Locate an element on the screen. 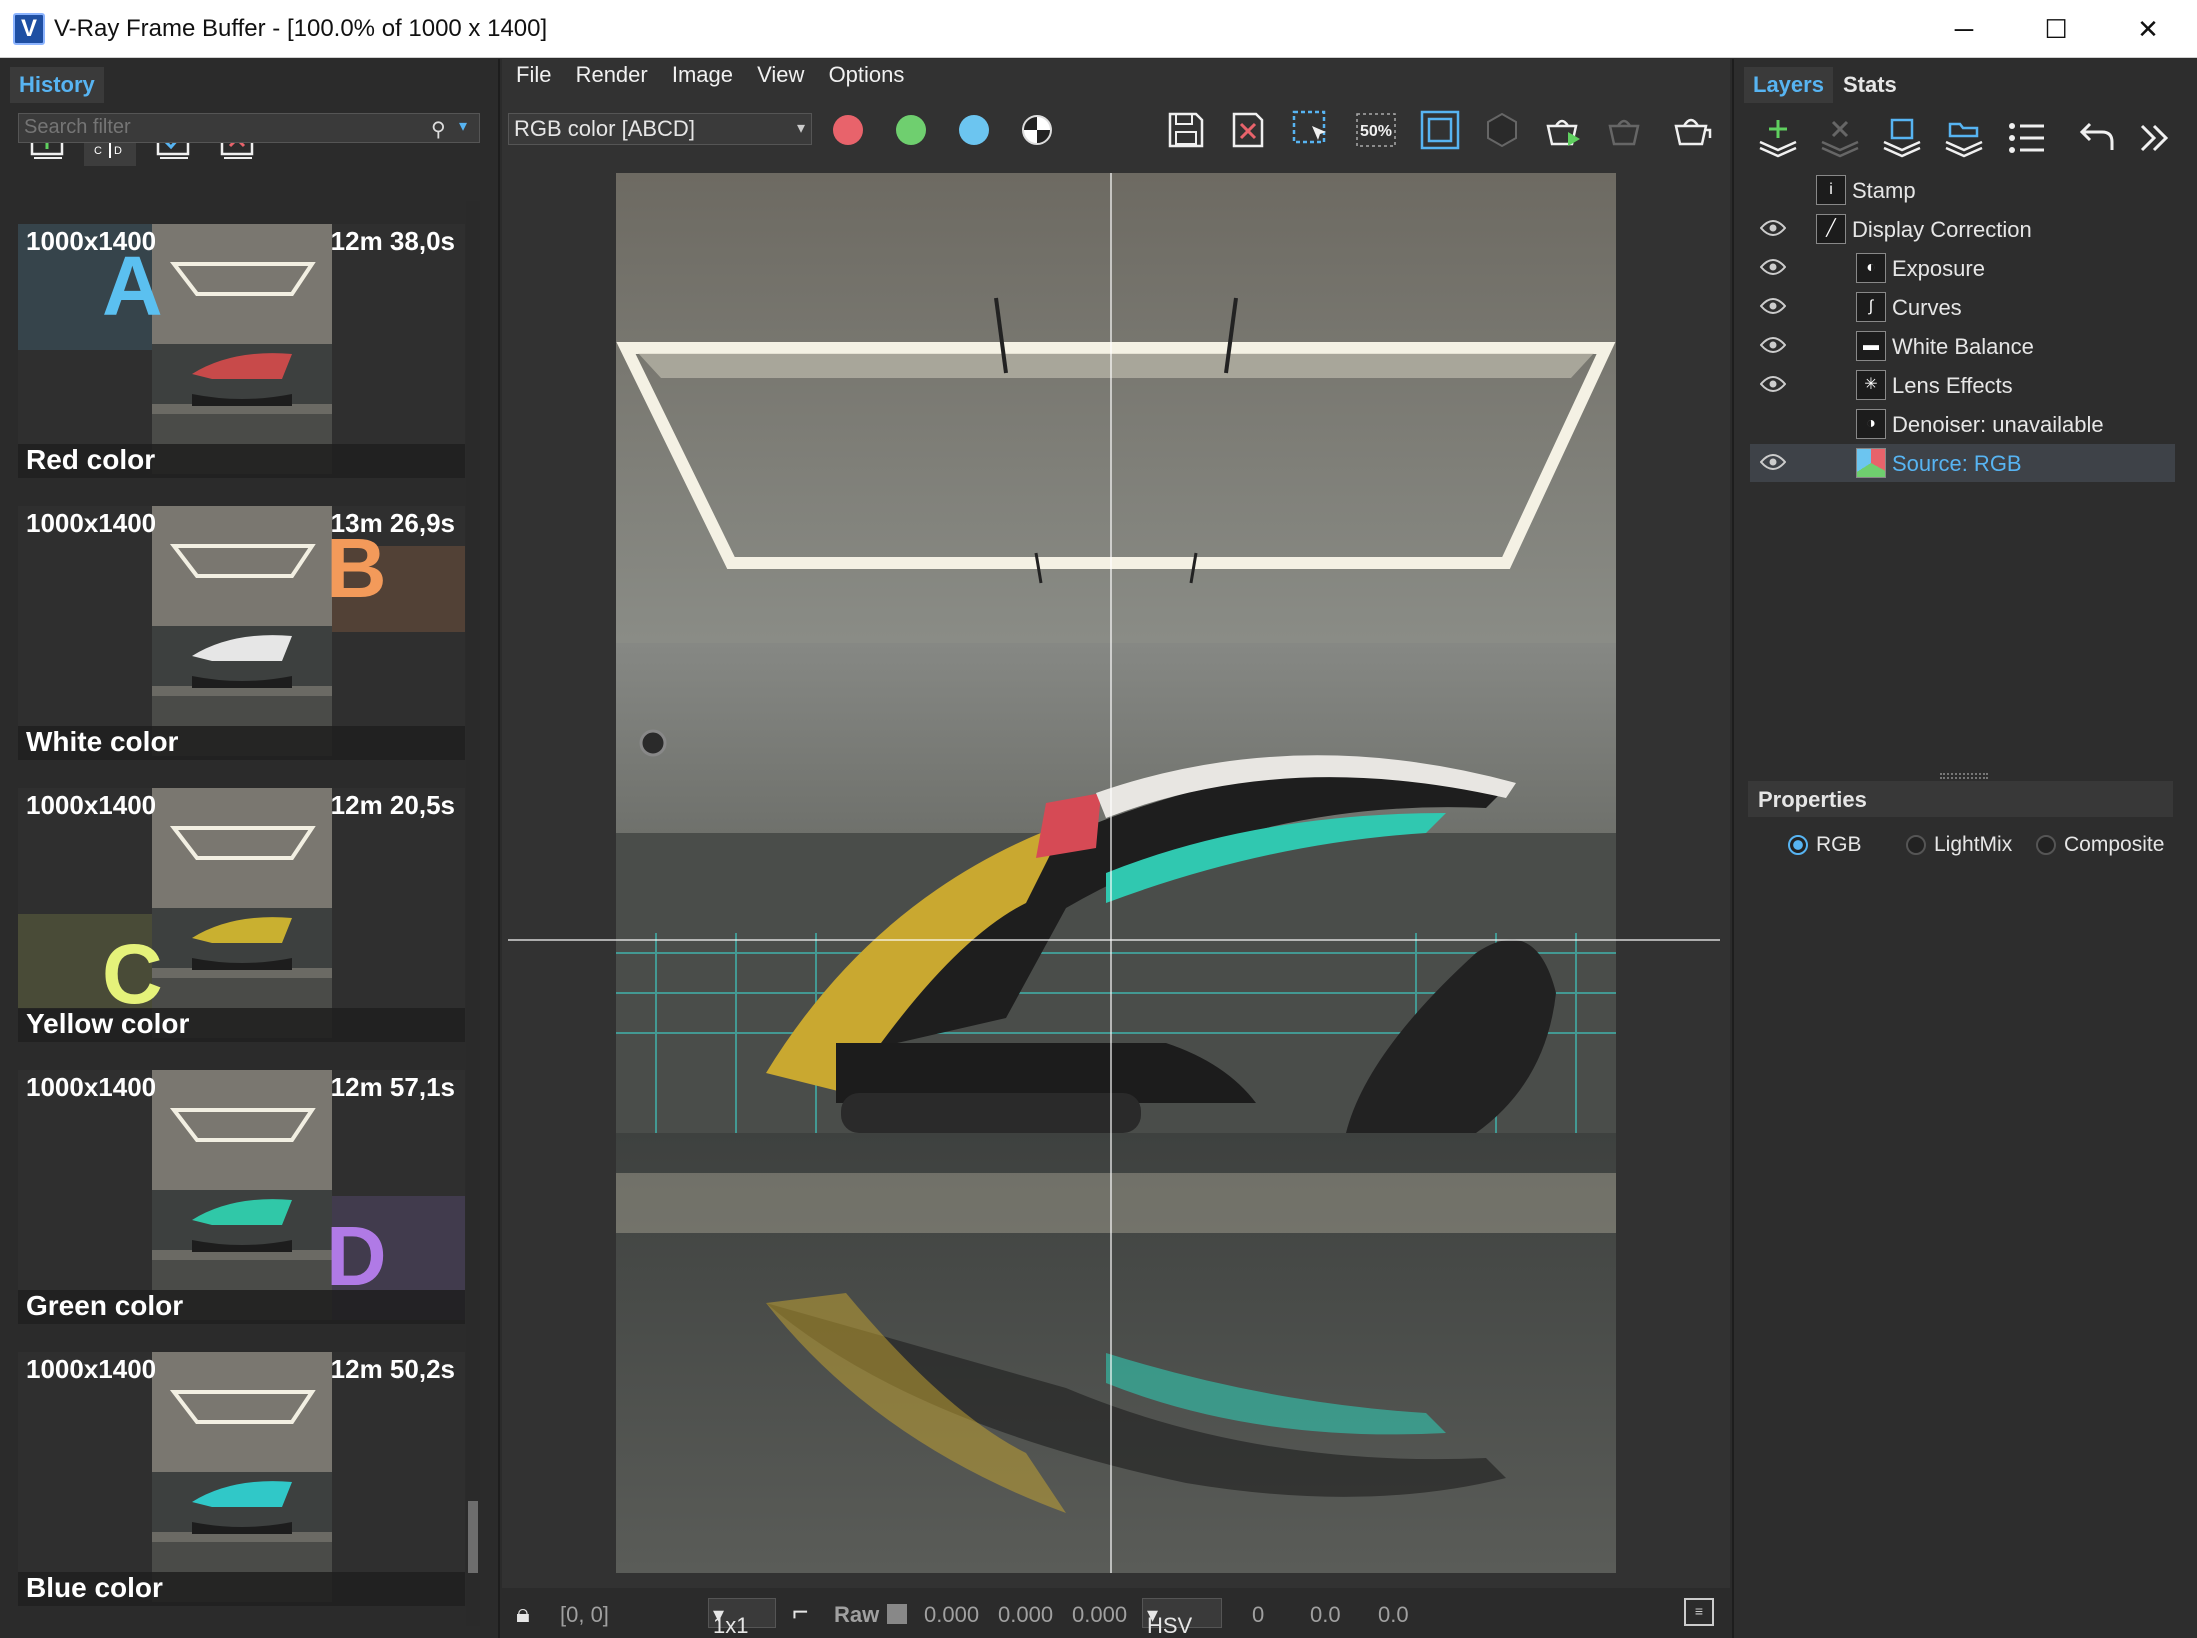  layer-item: ◑ Denoiser: unavailable is located at coordinates (1962, 424).